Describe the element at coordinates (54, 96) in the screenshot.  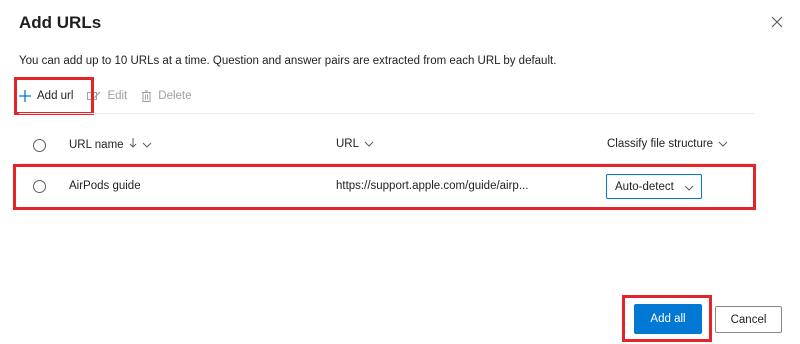
I see `highlight-add-url` at that location.